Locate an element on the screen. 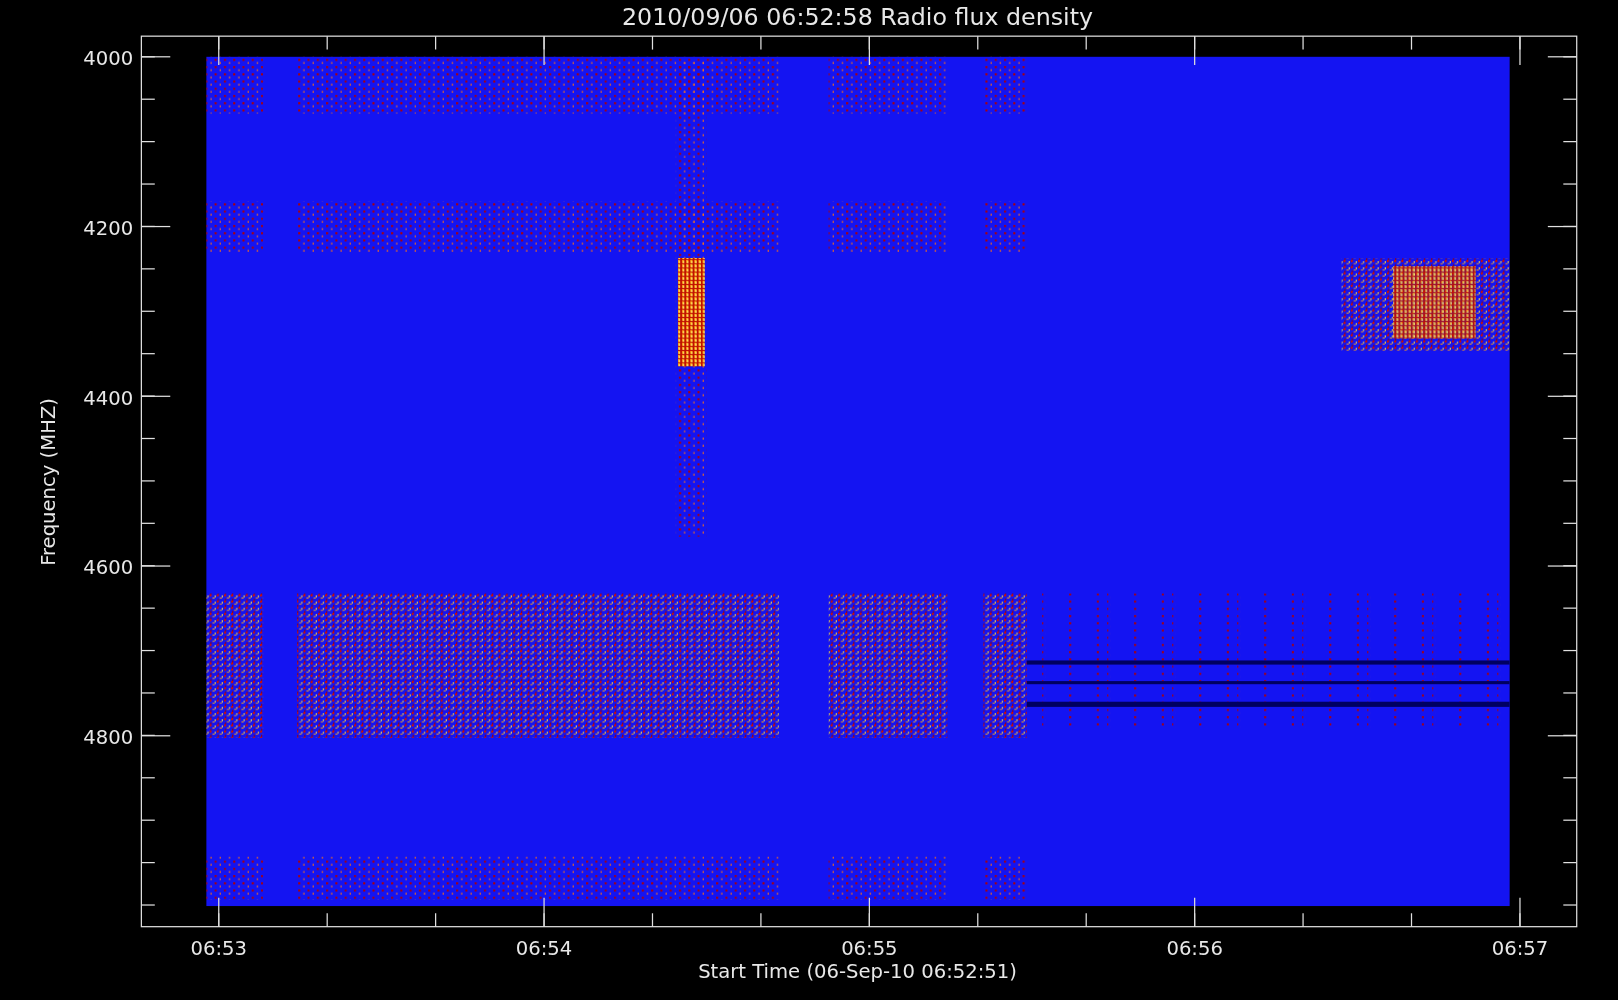 The width and height of the screenshot is (1618, 1000). chart-title: 2010/09/06 06:52:58 Radio flux density is located at coordinates (857, 16).